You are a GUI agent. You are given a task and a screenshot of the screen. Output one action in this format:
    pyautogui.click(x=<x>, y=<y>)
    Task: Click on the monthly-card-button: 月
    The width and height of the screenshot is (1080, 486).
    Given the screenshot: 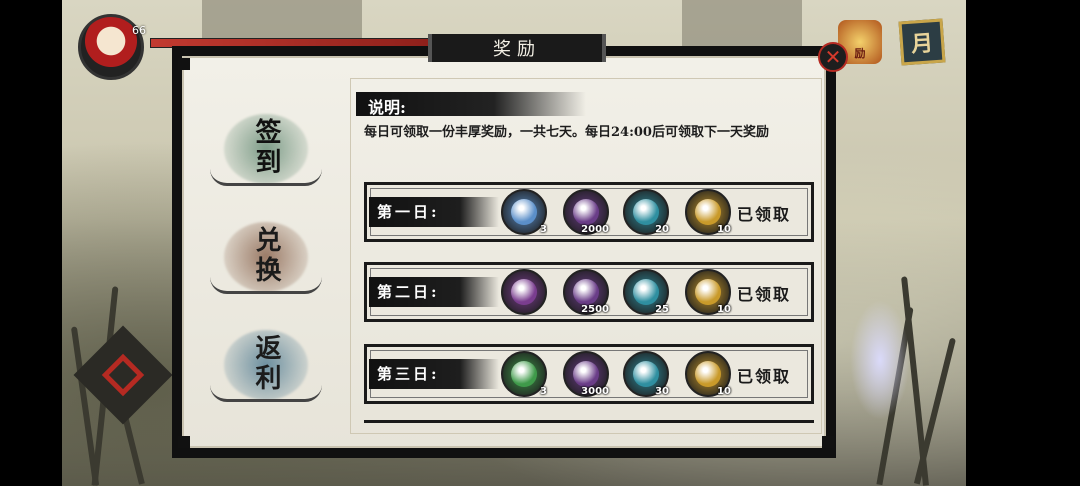 What is the action you would take?
    pyautogui.click(x=922, y=42)
    